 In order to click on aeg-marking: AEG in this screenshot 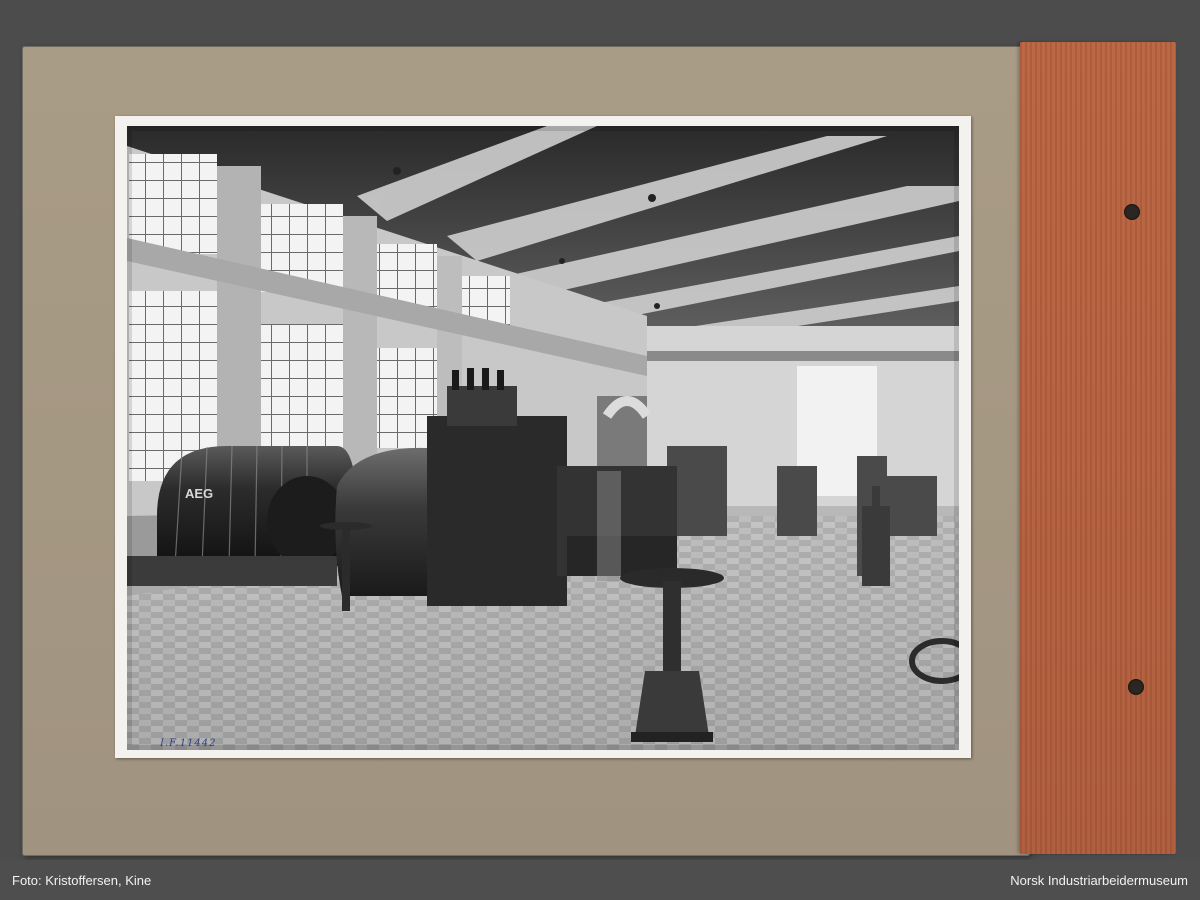, I will do `click(199, 493)`.